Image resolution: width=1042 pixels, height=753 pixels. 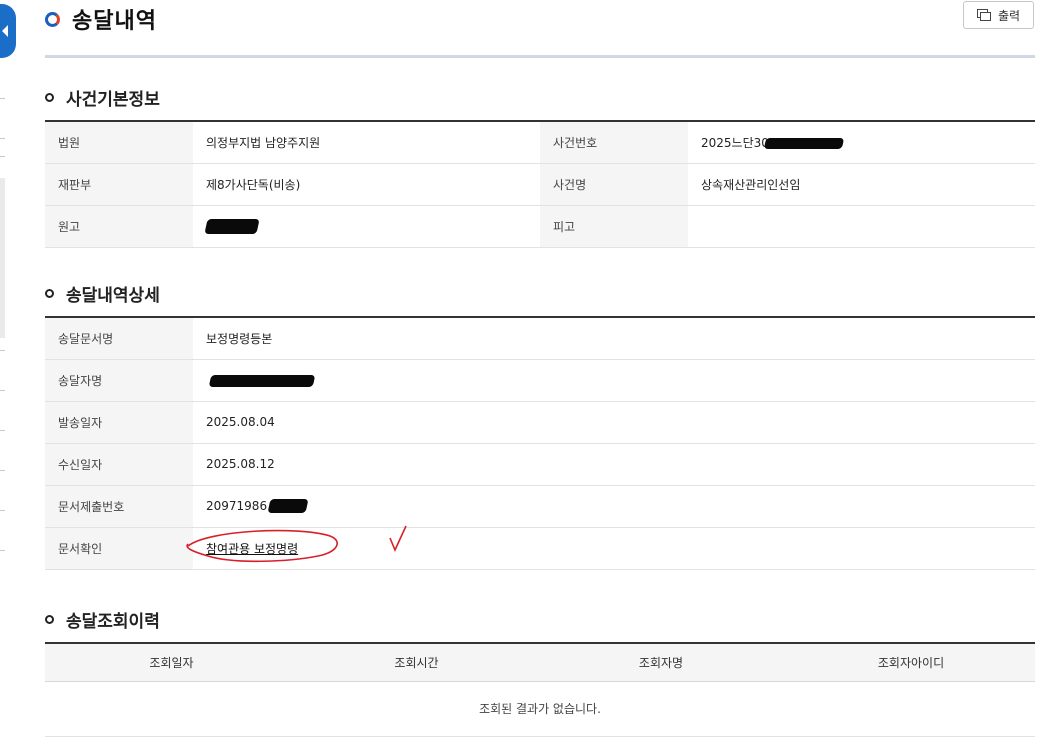 I want to click on doc-number-label: 문서제출번호, so click(x=119, y=506).